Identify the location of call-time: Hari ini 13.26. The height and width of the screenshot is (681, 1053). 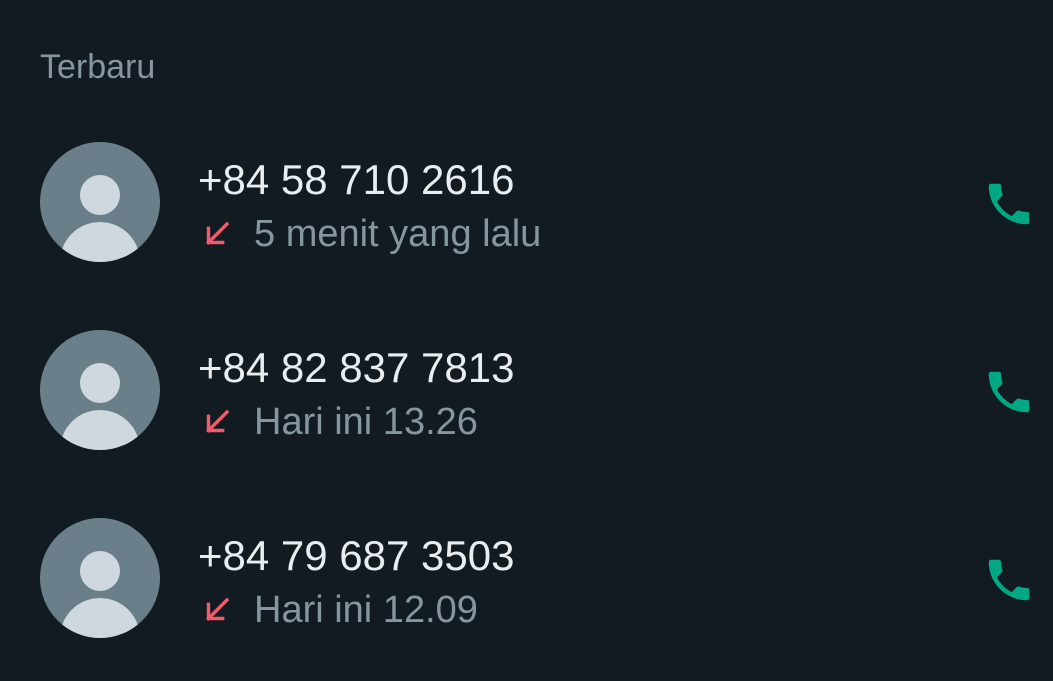
(366, 422).